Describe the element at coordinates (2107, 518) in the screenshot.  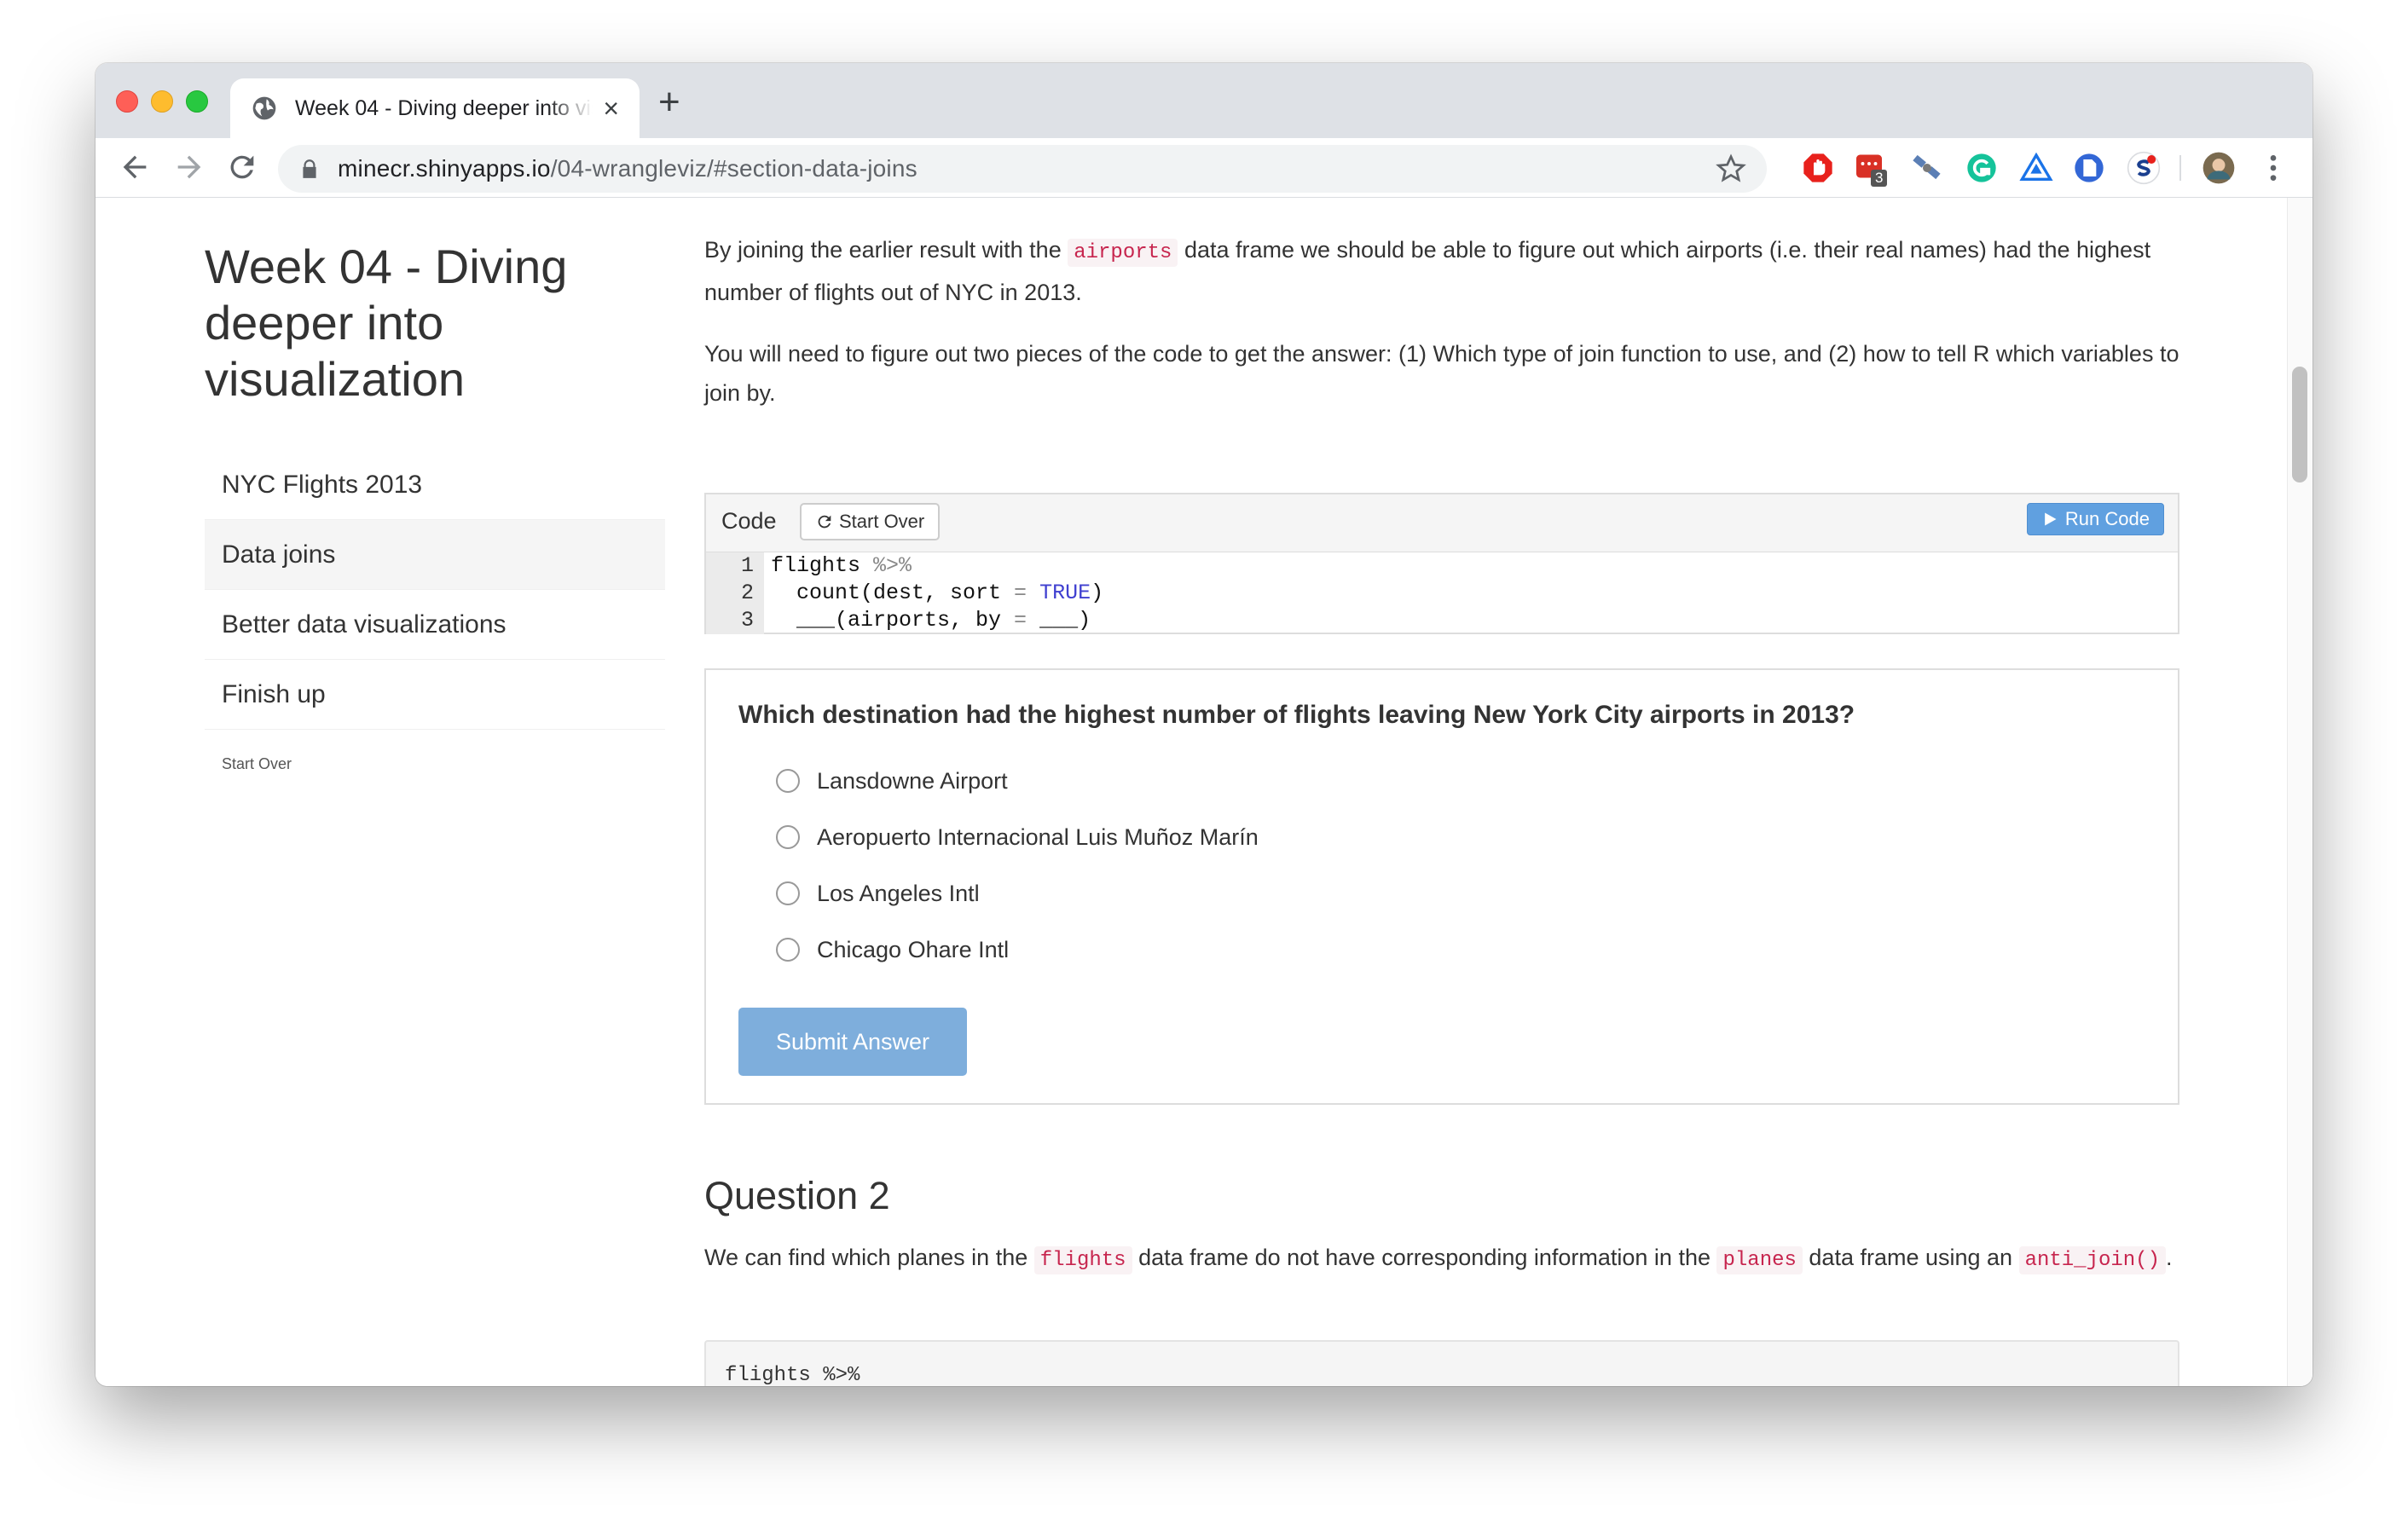
I see `run-code-label: Run Code` at that location.